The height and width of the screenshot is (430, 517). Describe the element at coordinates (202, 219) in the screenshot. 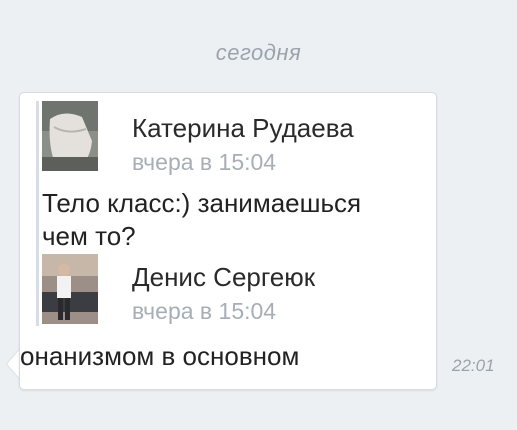

I see `forwarded-text: Тело класс:) занимаешься чем то?` at that location.